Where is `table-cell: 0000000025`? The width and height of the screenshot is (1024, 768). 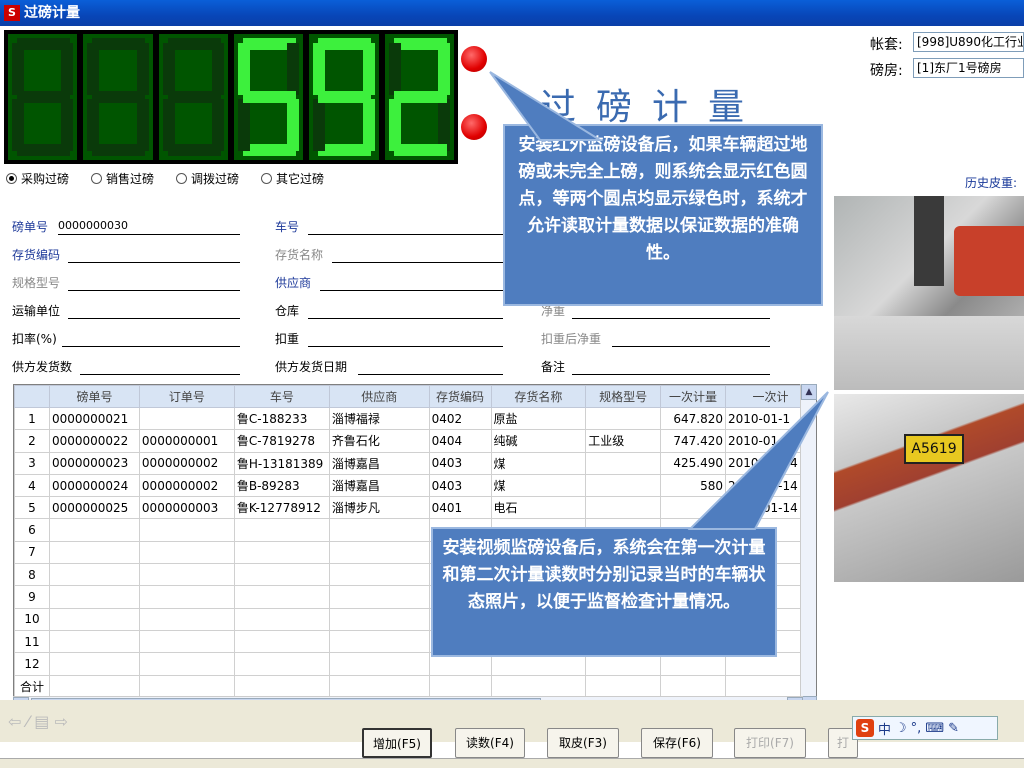 table-cell: 0000000025 is located at coordinates (94, 508).